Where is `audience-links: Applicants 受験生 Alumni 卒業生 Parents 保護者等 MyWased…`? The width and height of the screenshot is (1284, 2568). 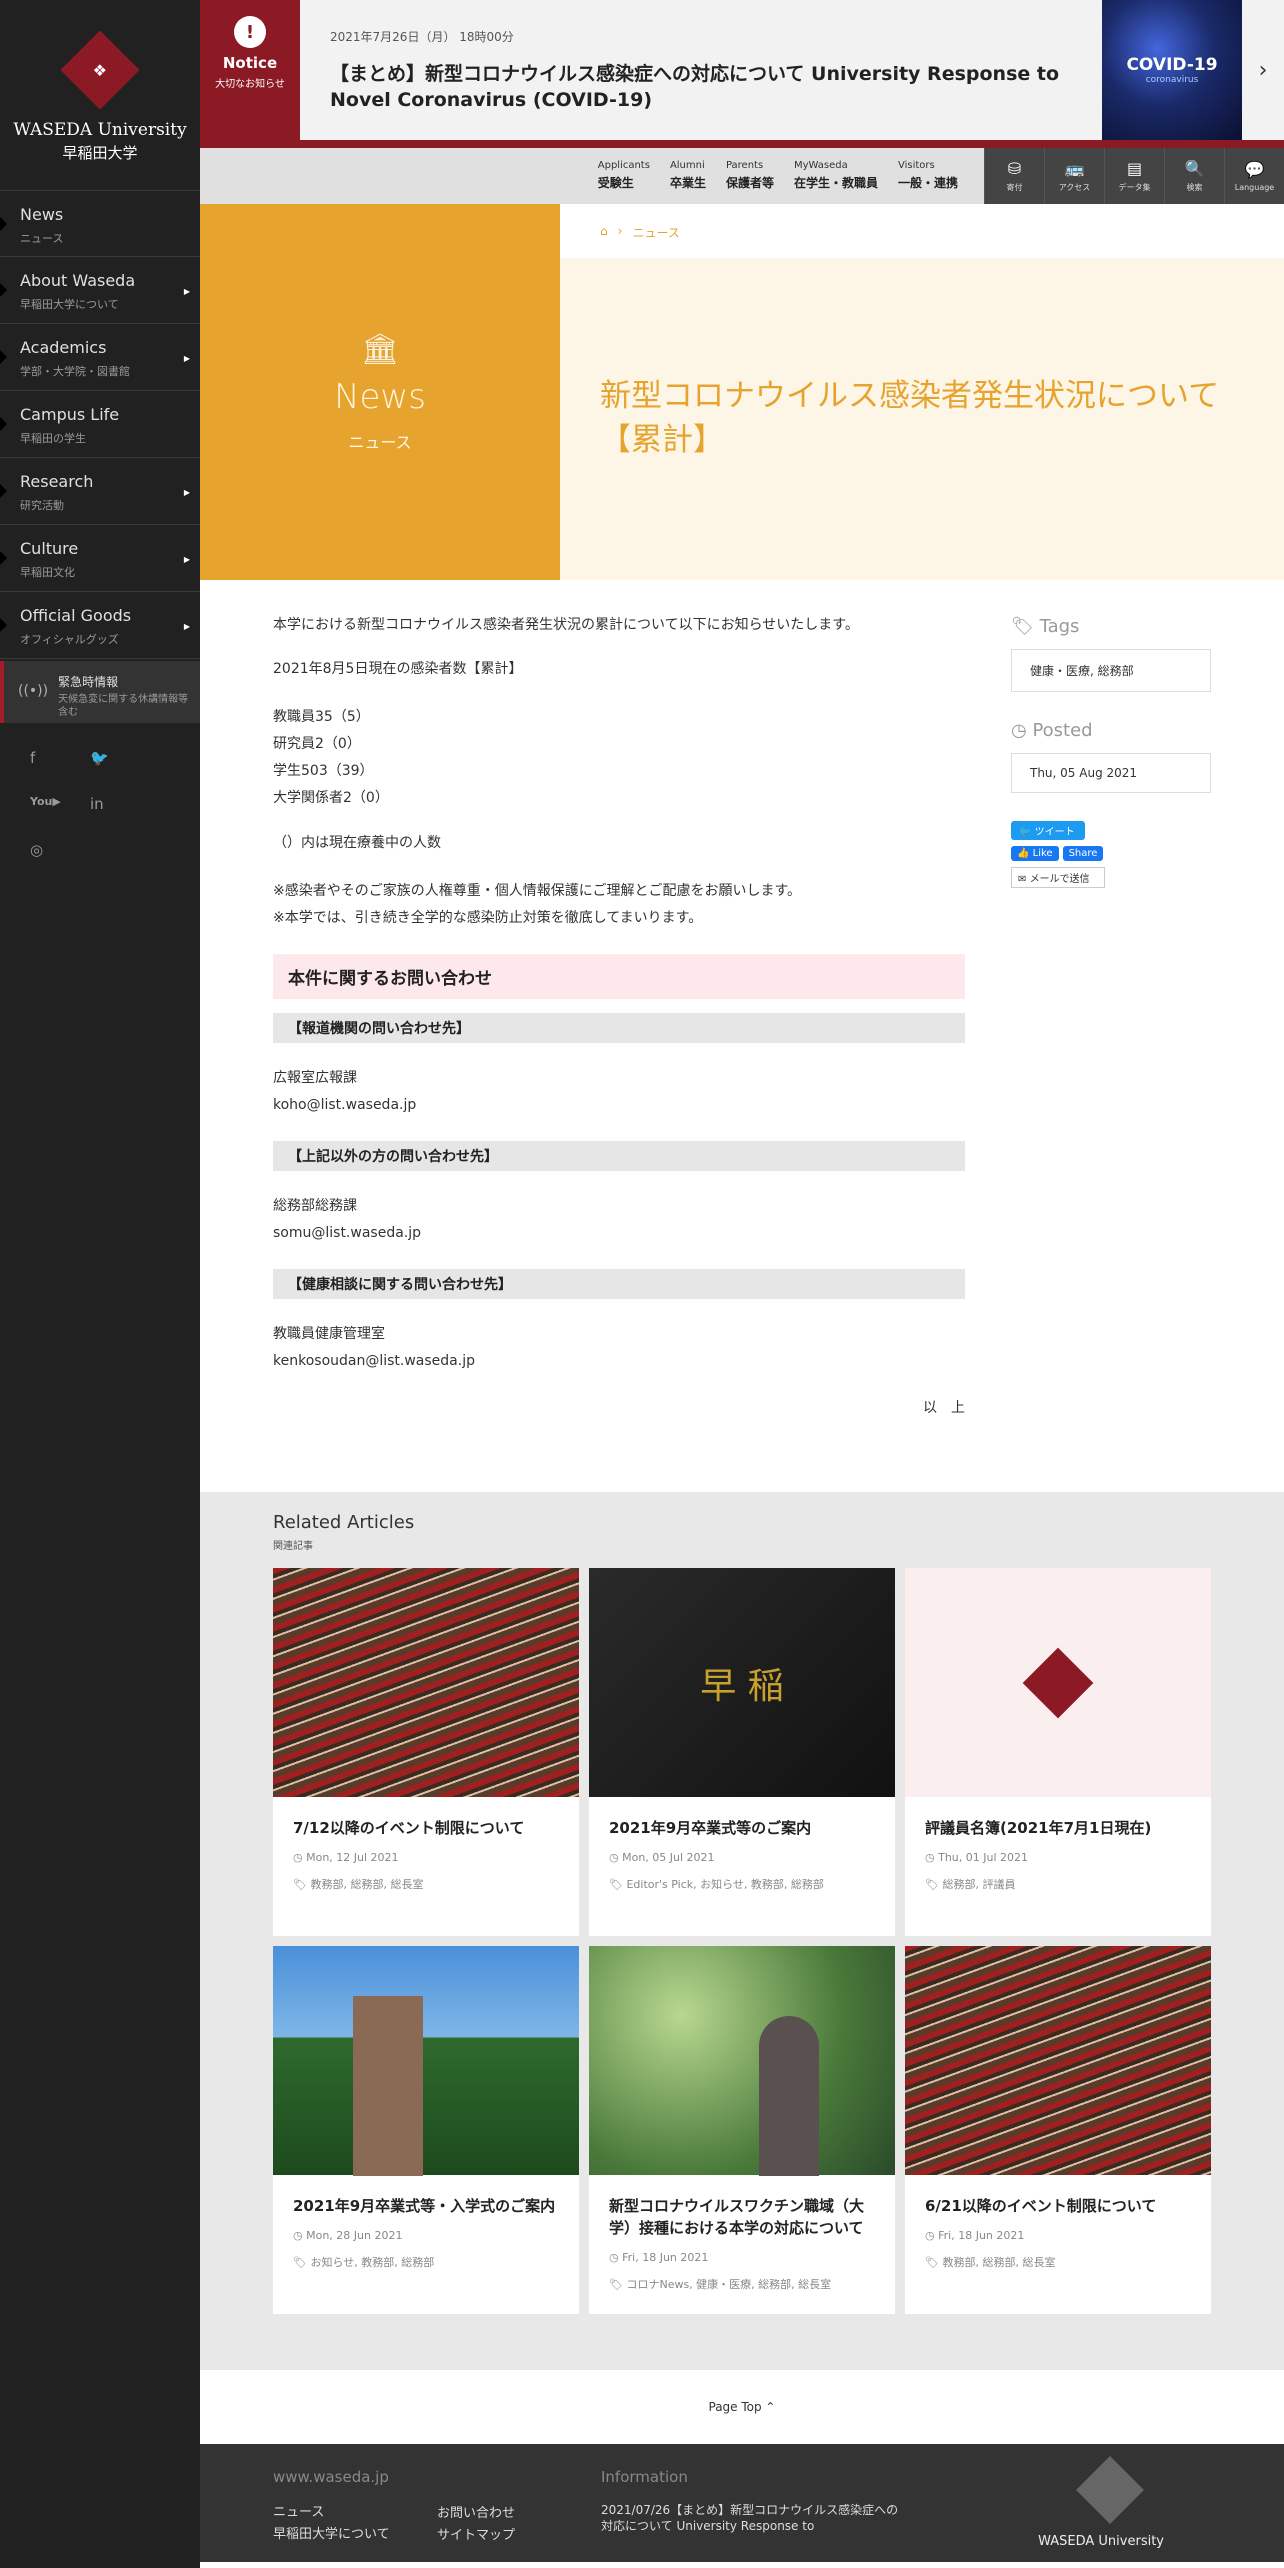 audience-links: Applicants 受験生 Alumni 卒業生 Parents 保護者等 MyWased… is located at coordinates (786, 176).